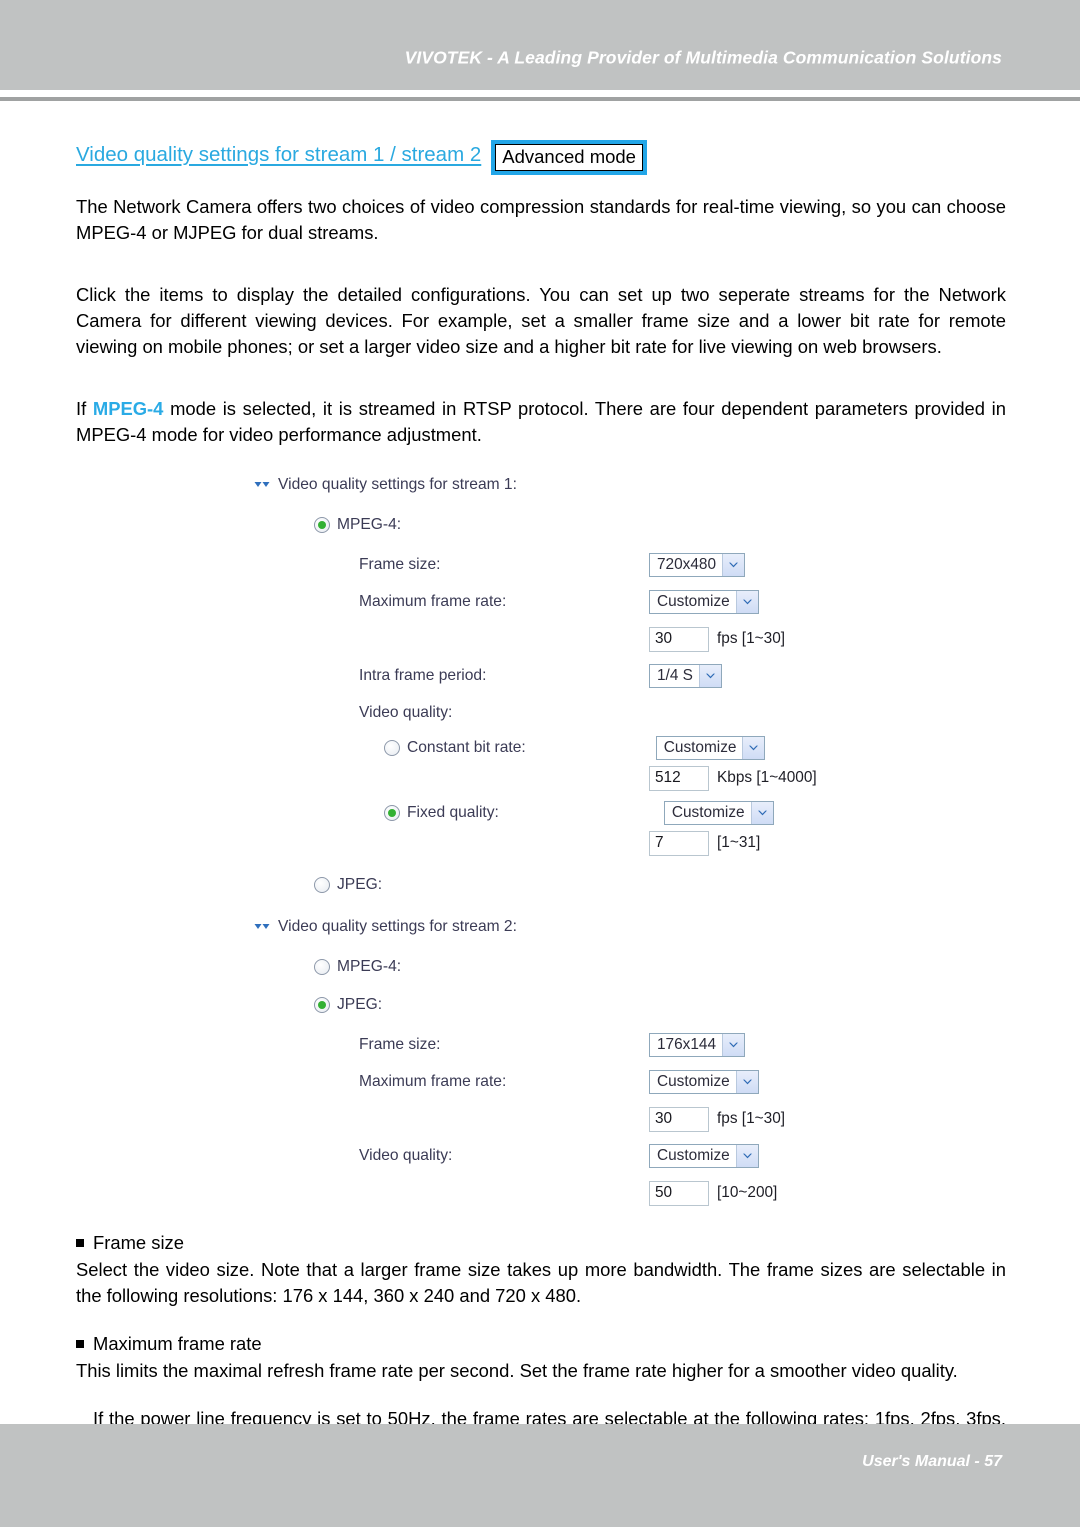 This screenshot has width=1080, height=1527. I want to click on bullet-frame-size-title: Frame size, so click(138, 1242).